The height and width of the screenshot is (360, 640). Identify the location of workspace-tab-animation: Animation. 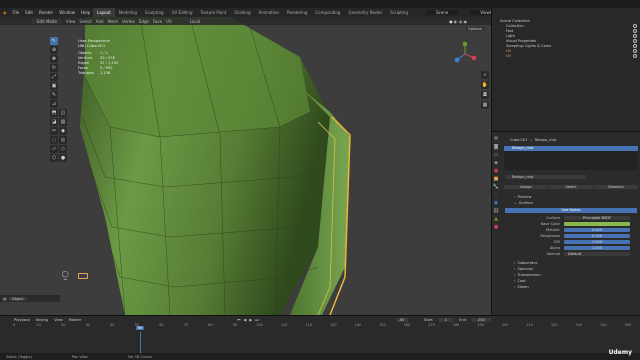
(269, 12).